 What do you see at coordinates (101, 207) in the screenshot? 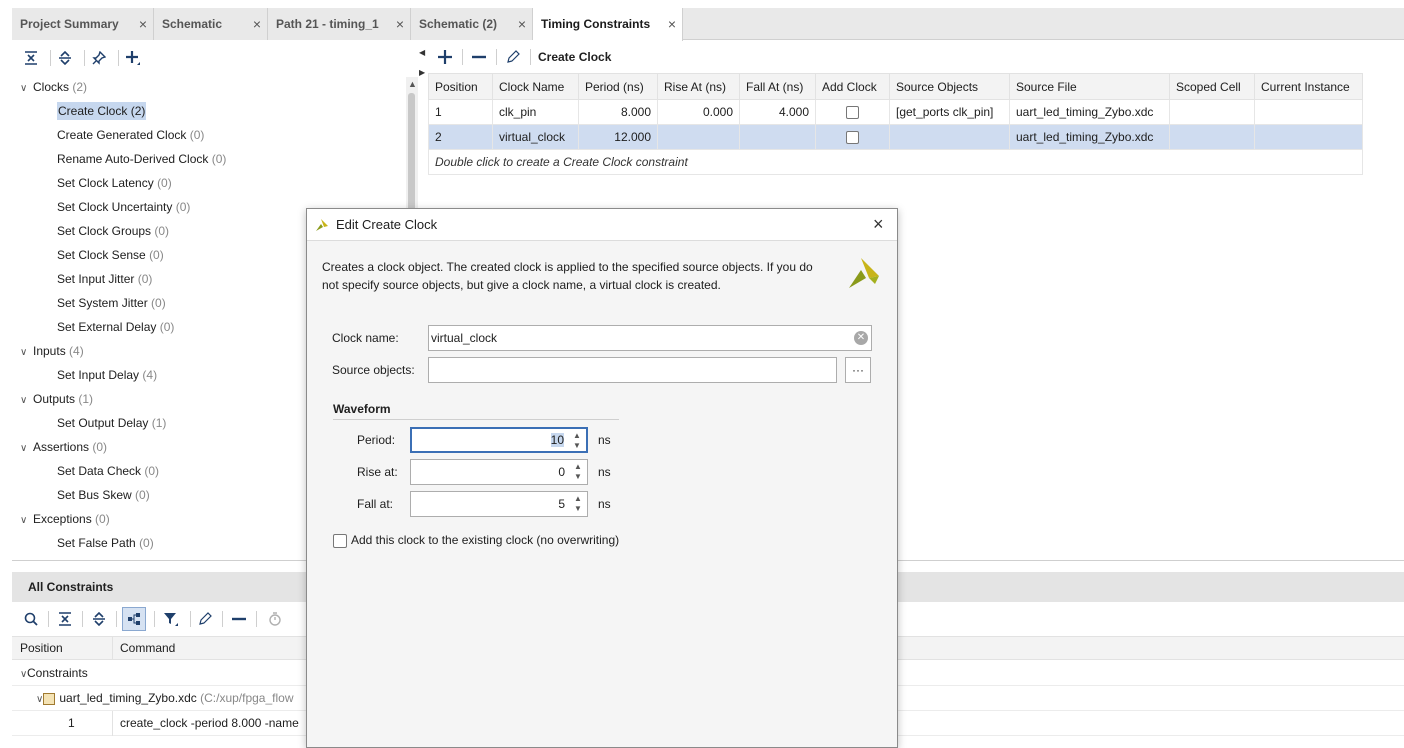
I see `tree-item-set-clock-uncertainty: Set Clock Uncertainty (0)` at bounding box center [101, 207].